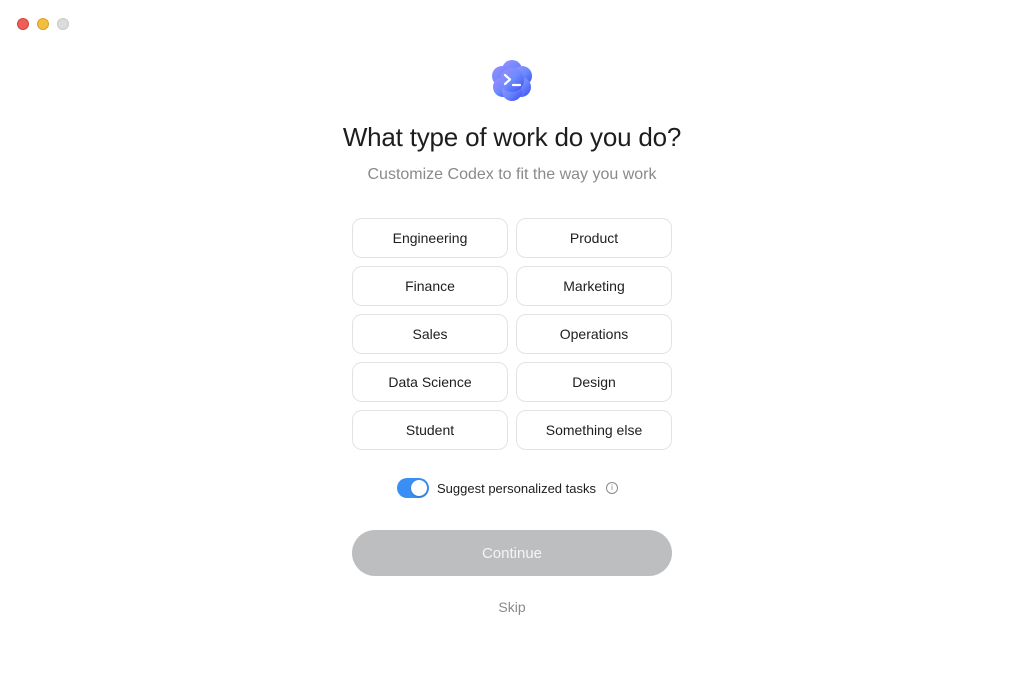 The image size is (1024, 680). I want to click on page-title: What type of work do you do?, so click(512, 137).